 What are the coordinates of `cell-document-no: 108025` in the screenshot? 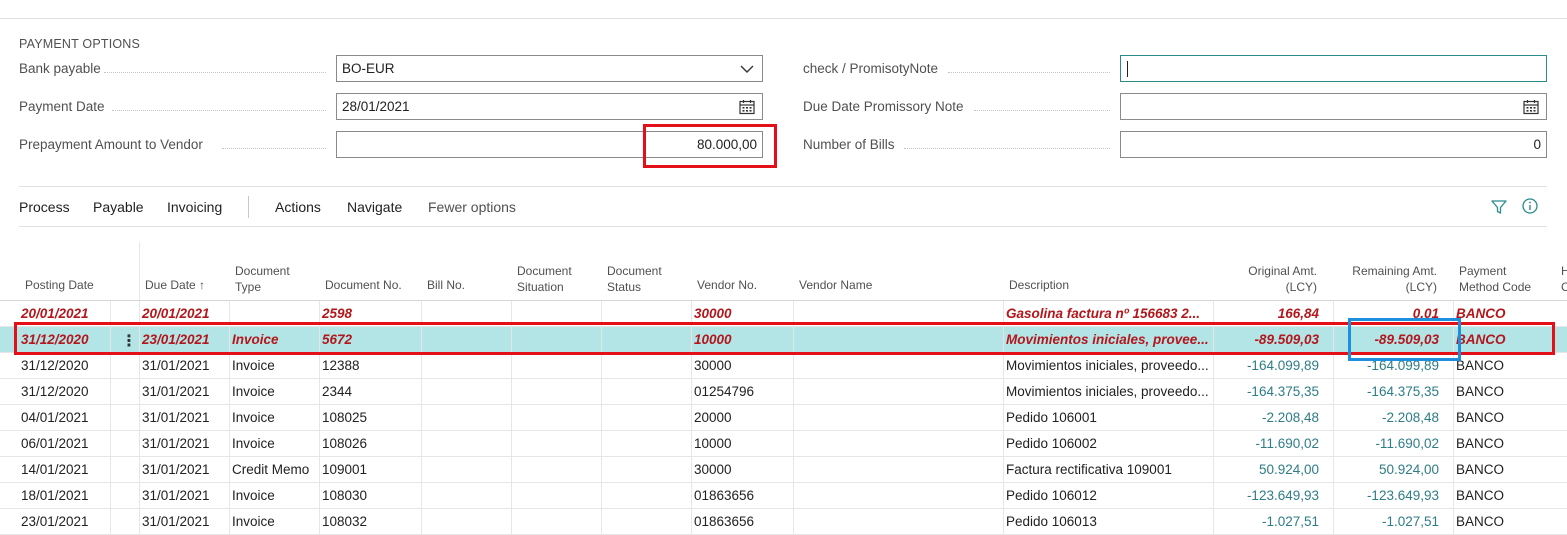 It's located at (344, 417).